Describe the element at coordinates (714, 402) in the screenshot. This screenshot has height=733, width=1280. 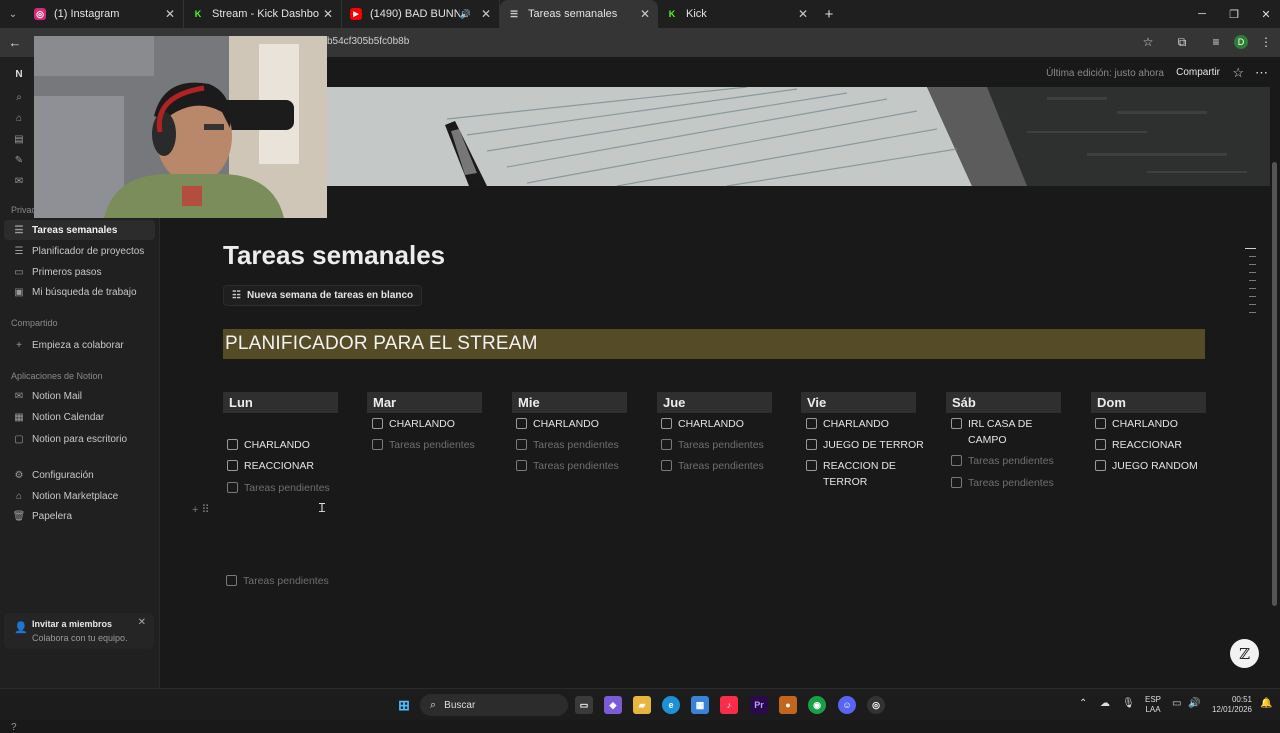
I see `day-header: Jue` at that location.